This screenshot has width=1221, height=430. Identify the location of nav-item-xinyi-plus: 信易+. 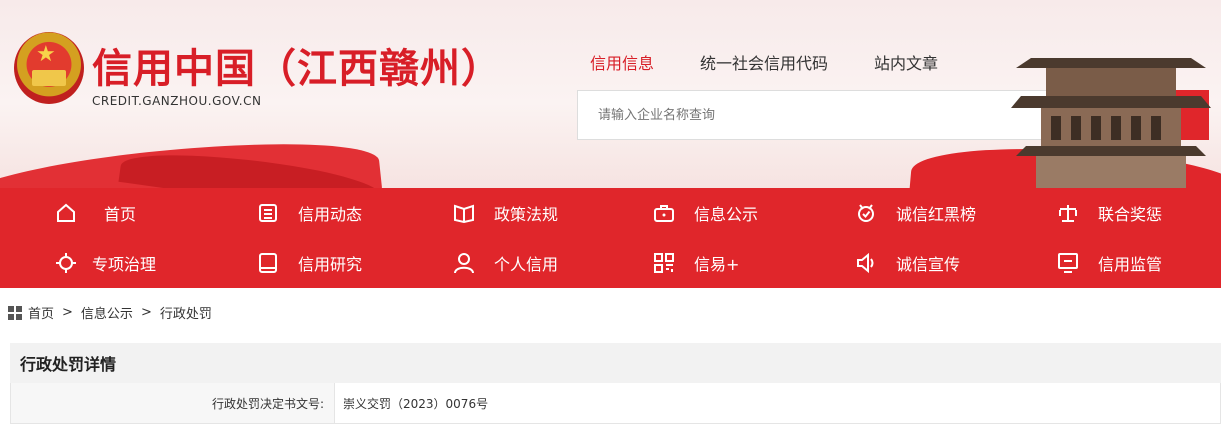
(700, 263).